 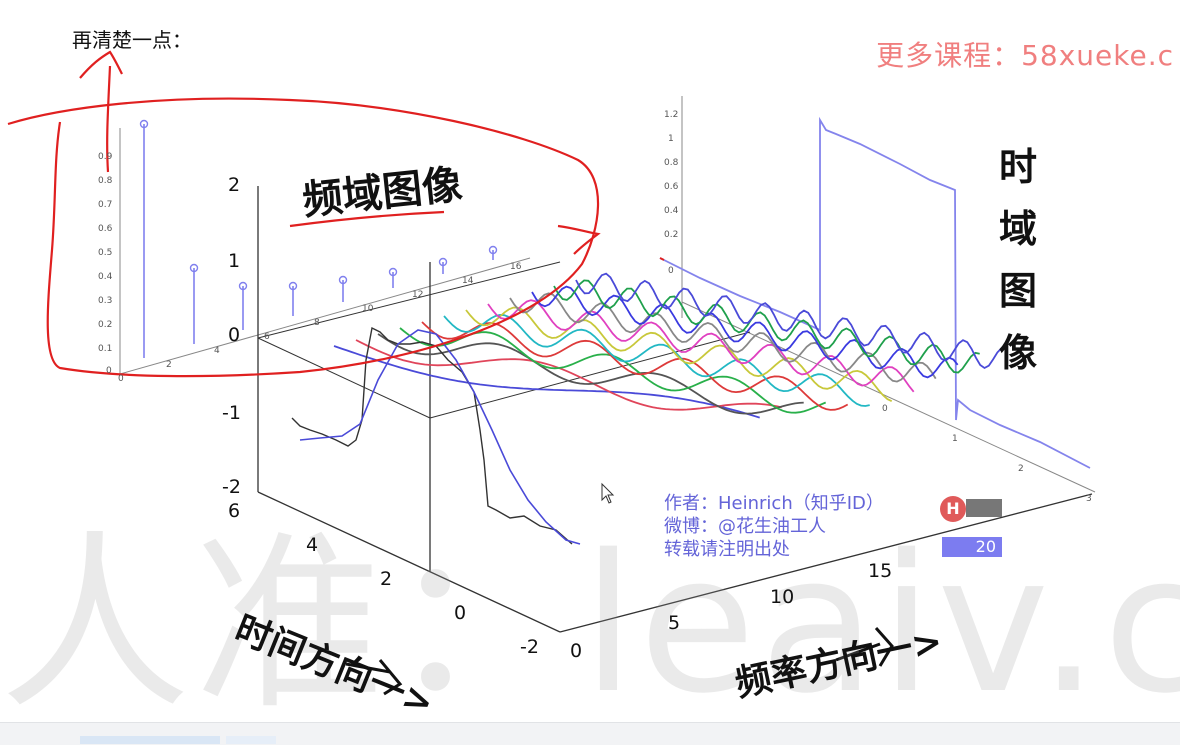 I want to click on red-up-arrow-head, so click(x=101, y=64).